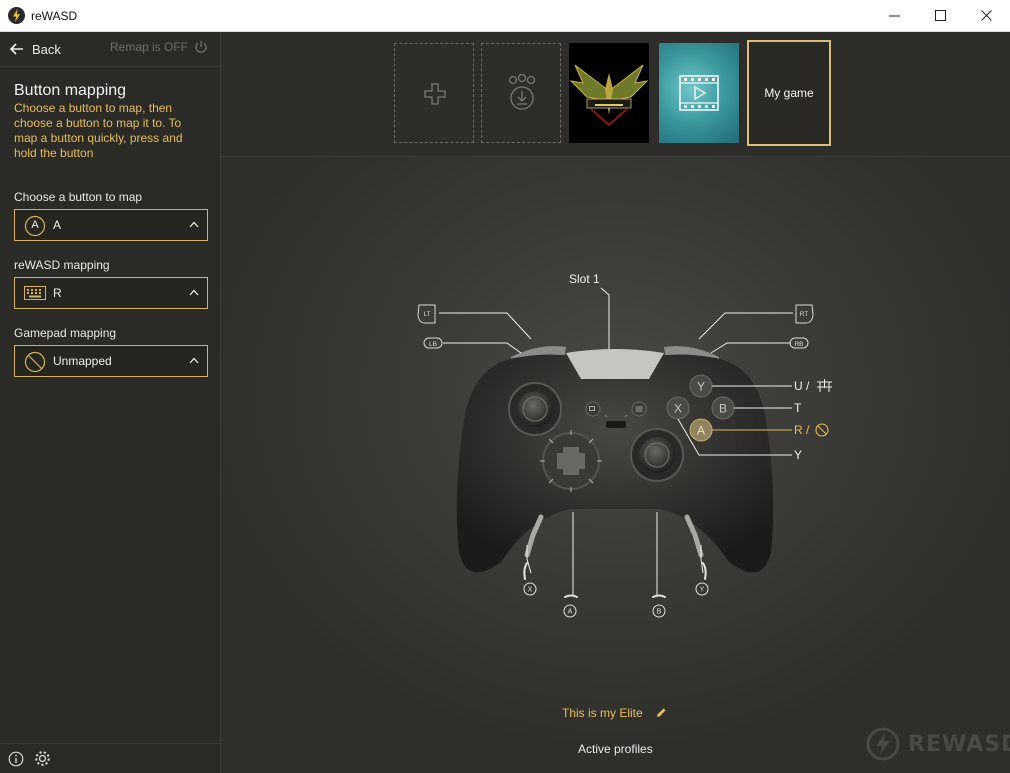 The width and height of the screenshot is (1010, 773). I want to click on left-stick-cap, so click(535, 409).